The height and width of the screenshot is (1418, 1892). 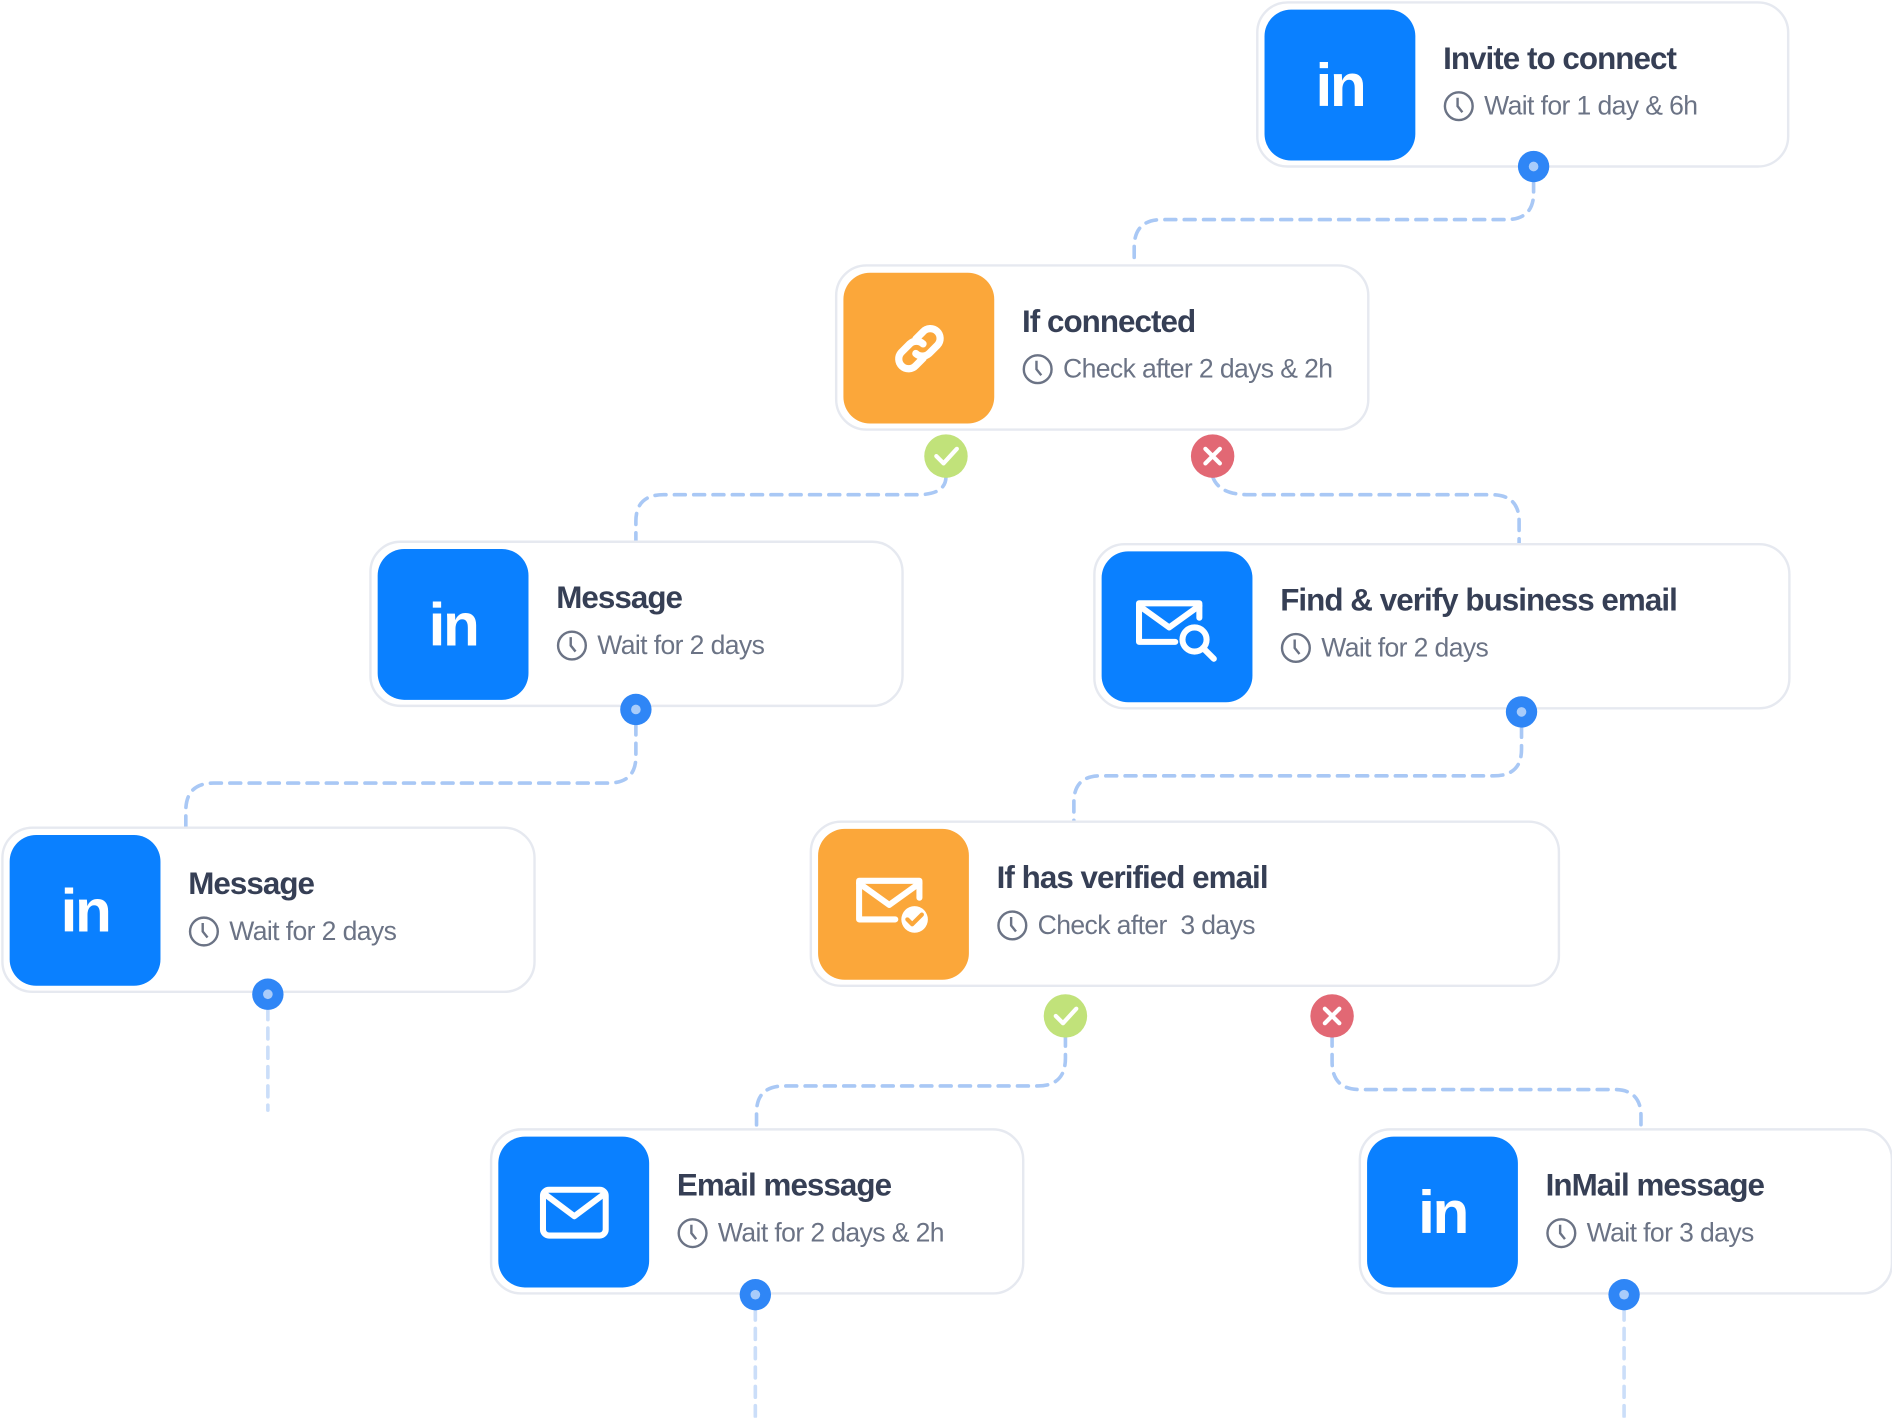 I want to click on node-wait: Wait for 3 days, so click(x=1670, y=1232).